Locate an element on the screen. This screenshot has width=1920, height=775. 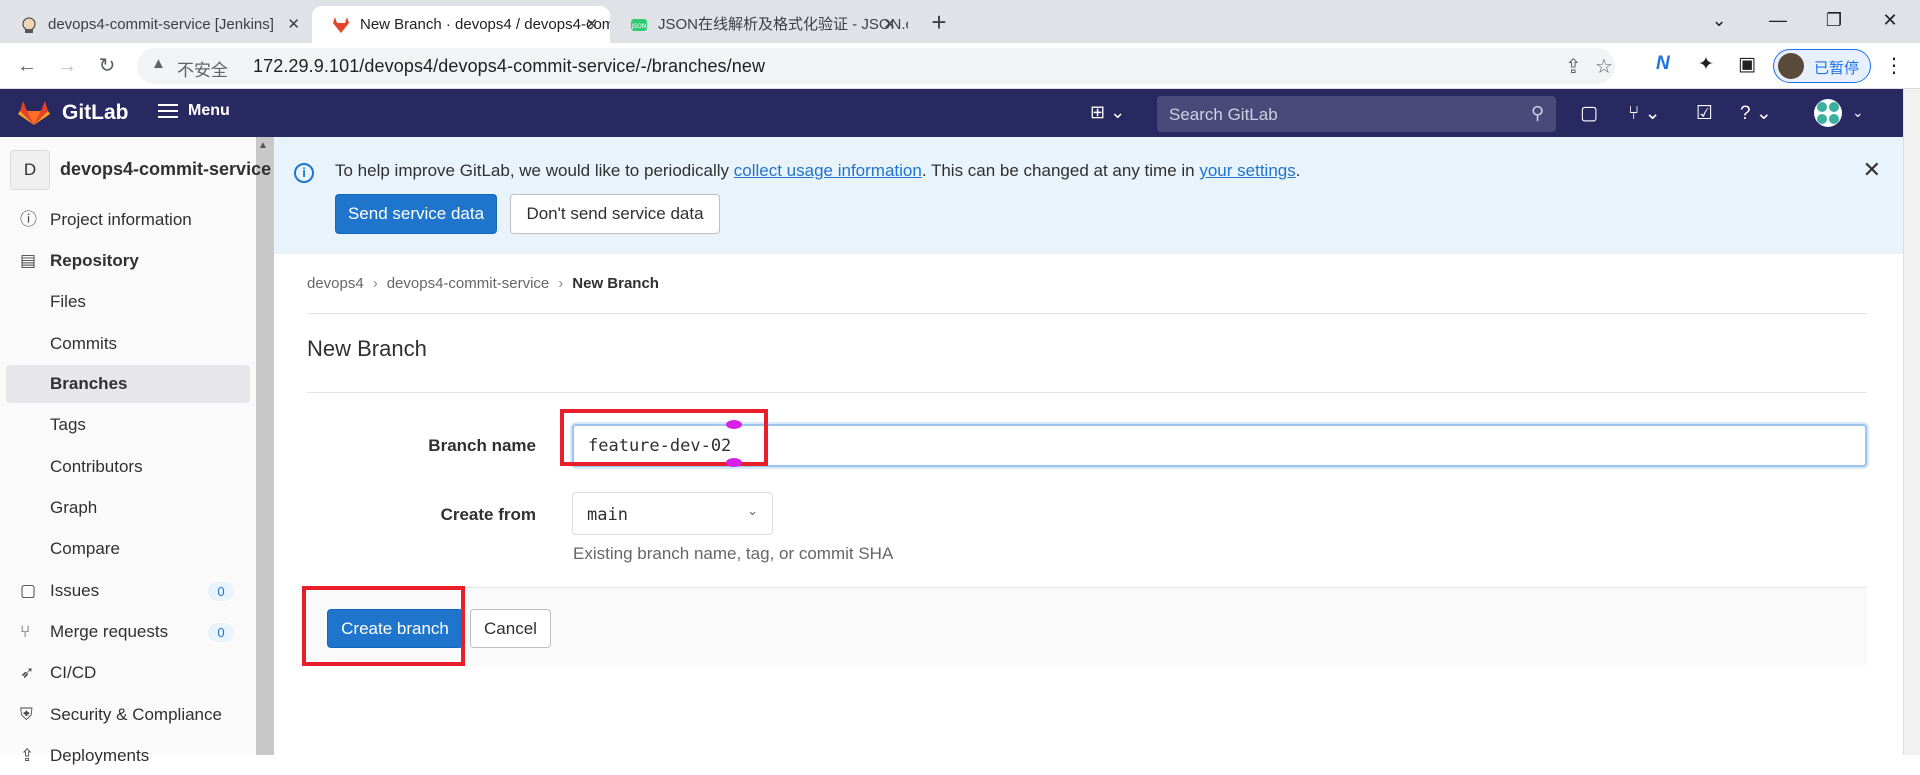
profile-paused-button: 已暂停 is located at coordinates (1822, 66).